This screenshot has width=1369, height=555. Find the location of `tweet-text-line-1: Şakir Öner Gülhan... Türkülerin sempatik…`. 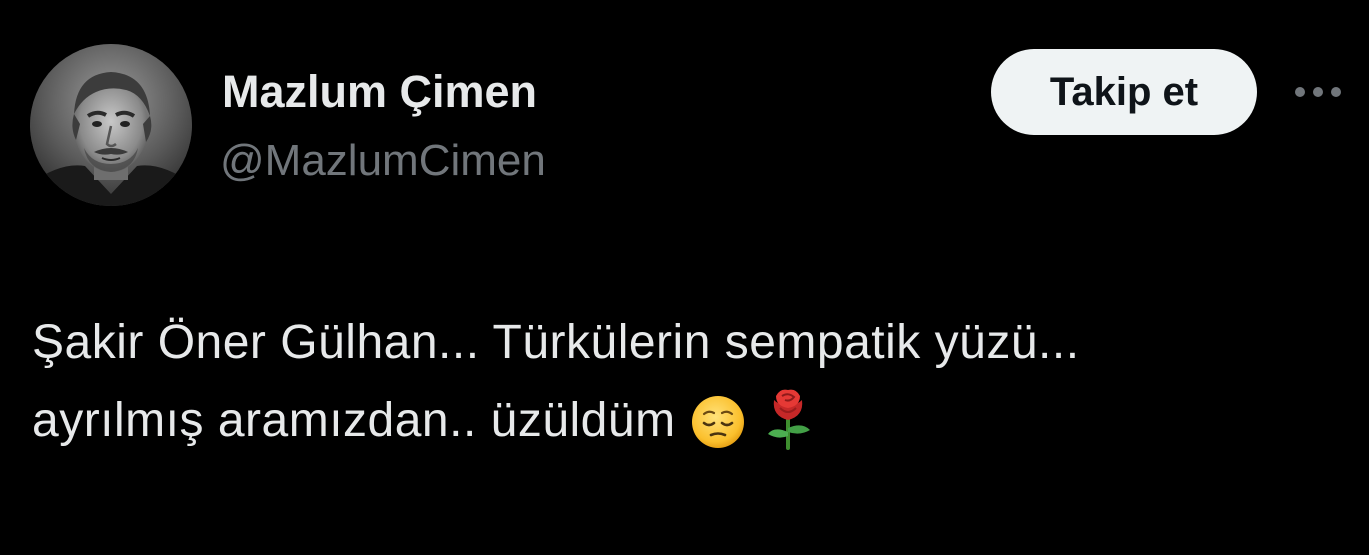

tweet-text-line-1: Şakir Öner Gülhan... Türkülerin sempatik… is located at coordinates (556, 342).